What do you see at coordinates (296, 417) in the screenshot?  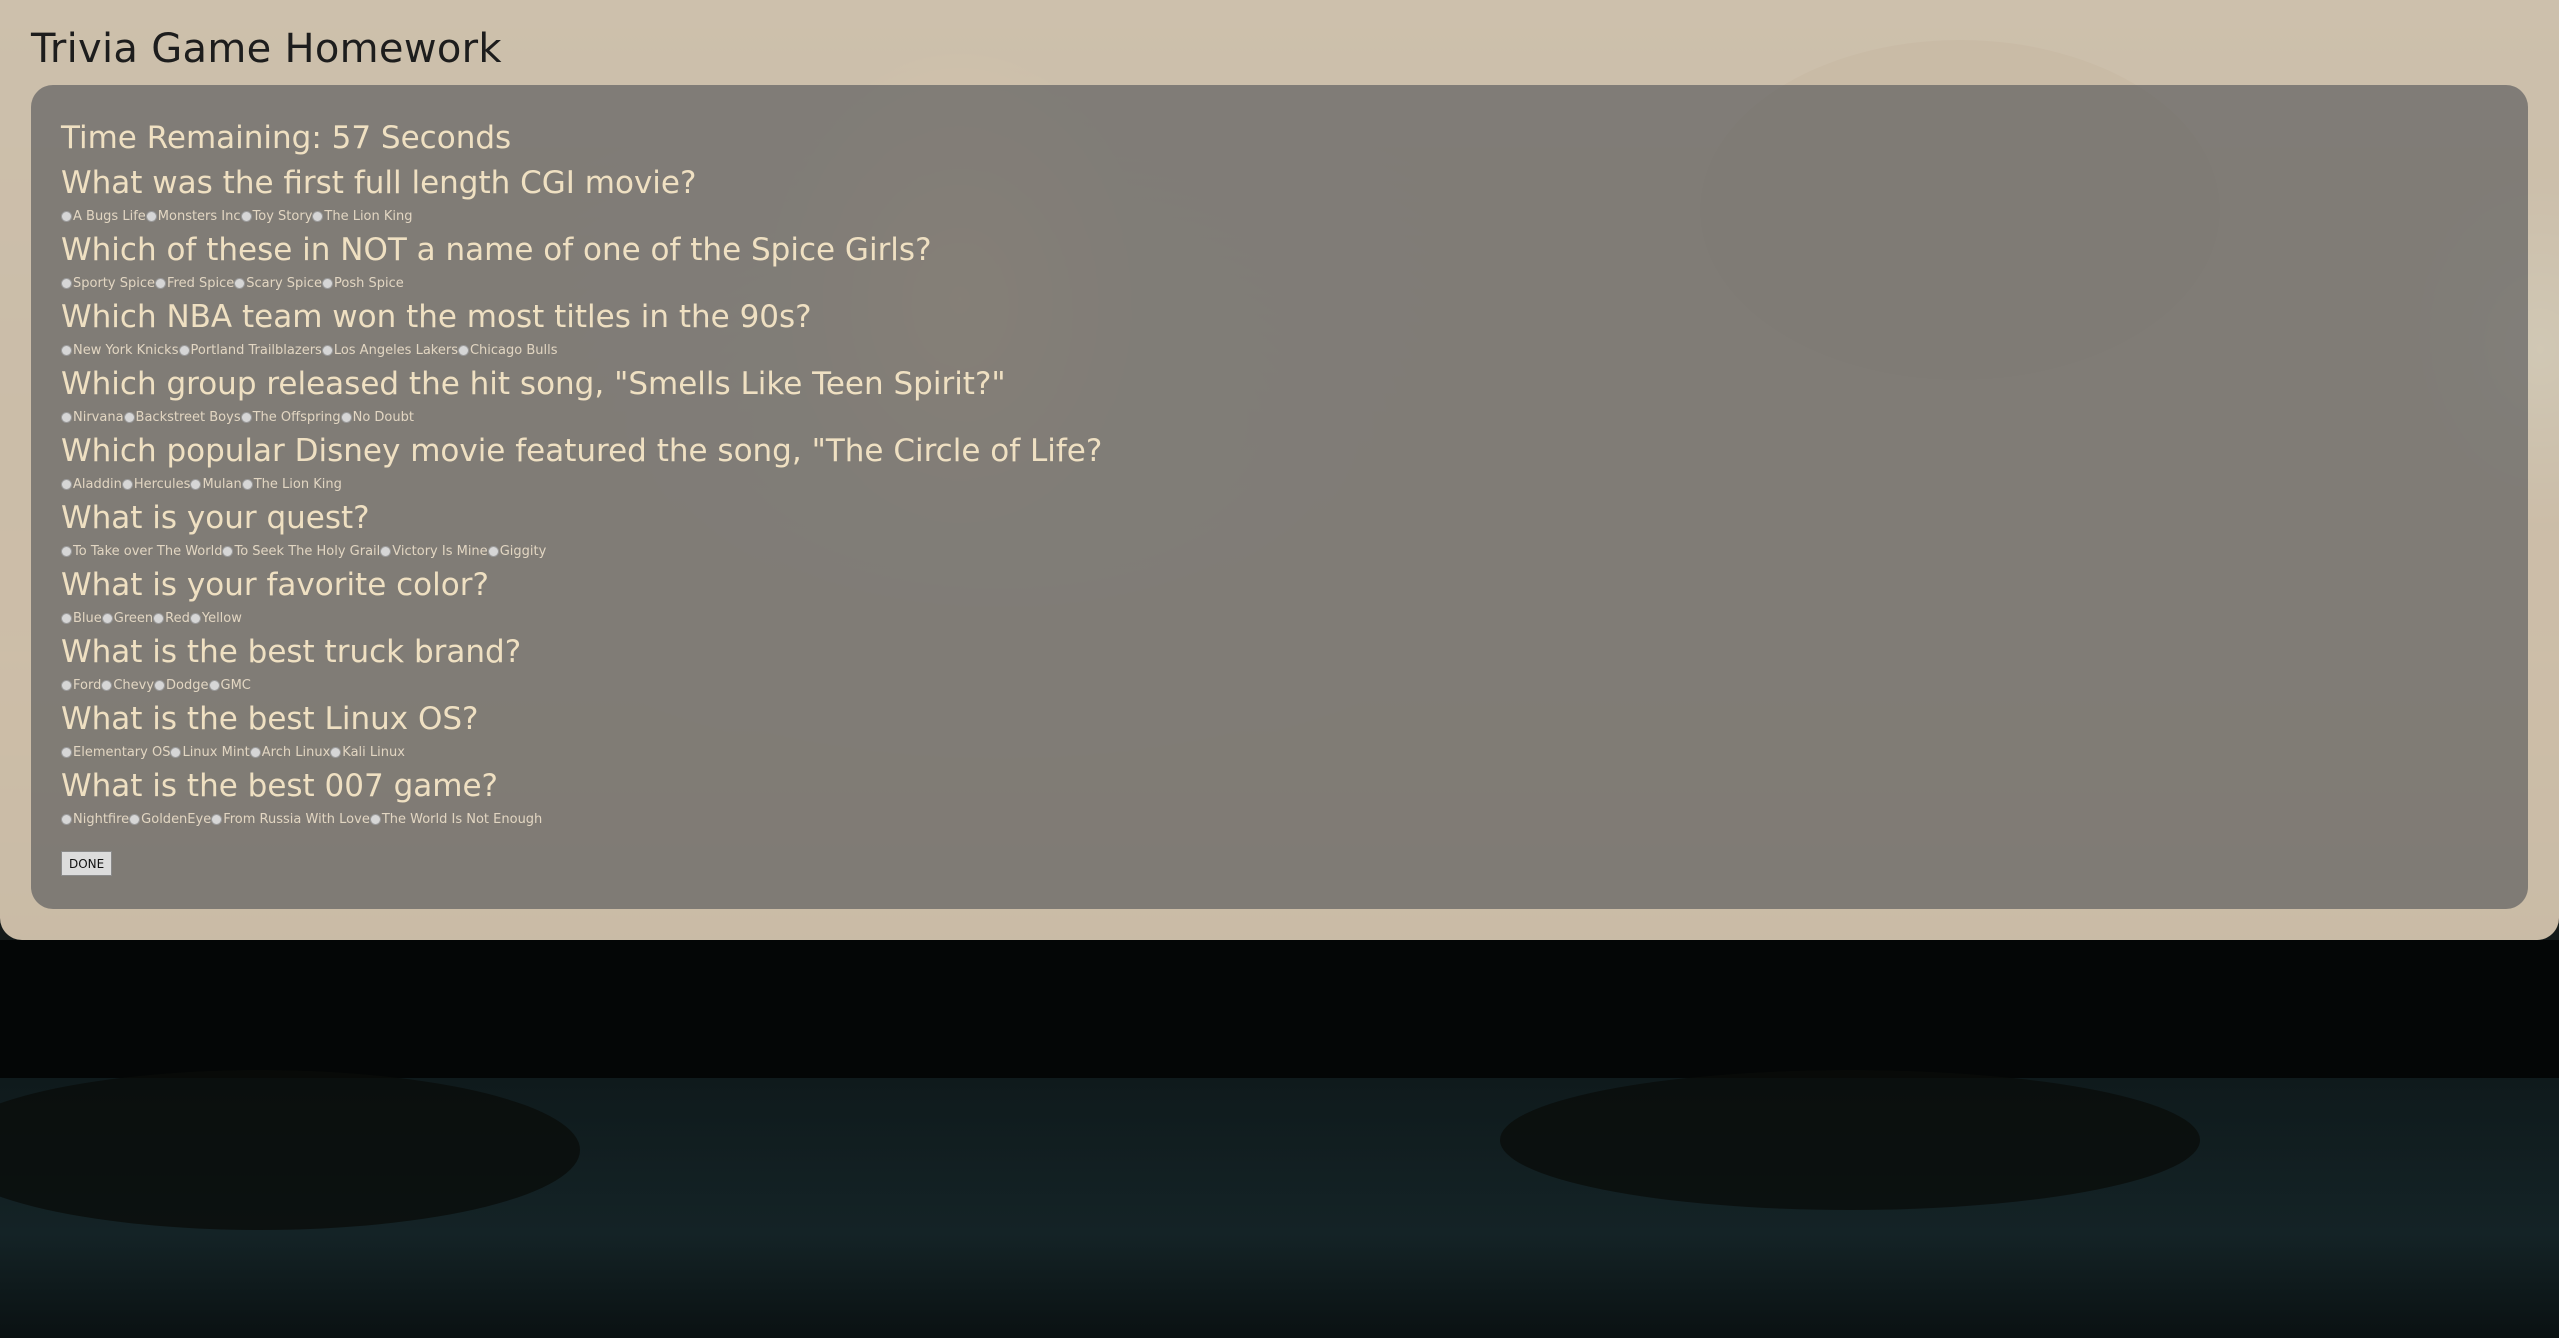 I see `answer-option-label: The Offspring` at bounding box center [296, 417].